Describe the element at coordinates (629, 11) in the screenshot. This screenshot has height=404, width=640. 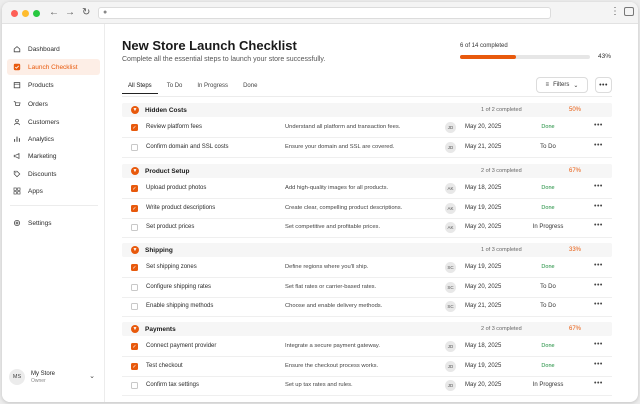
I see `sidebar-toggle-icon` at that location.